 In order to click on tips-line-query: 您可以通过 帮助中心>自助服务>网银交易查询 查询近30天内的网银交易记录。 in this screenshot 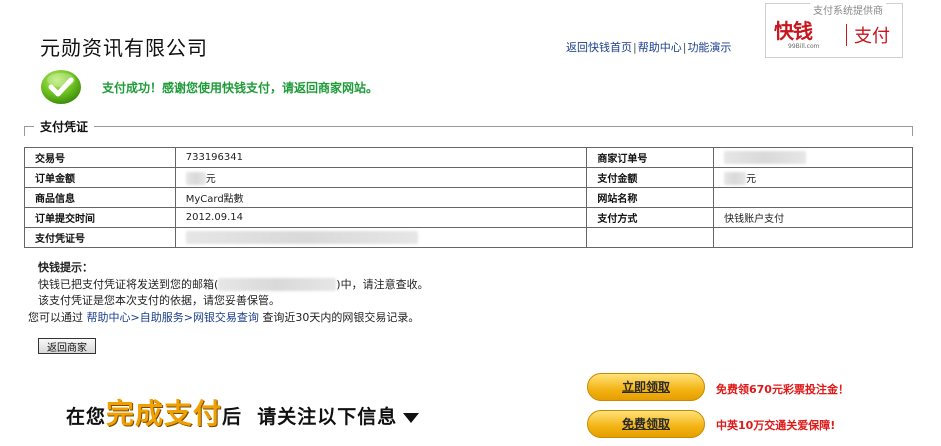, I will do `click(228, 318)`.